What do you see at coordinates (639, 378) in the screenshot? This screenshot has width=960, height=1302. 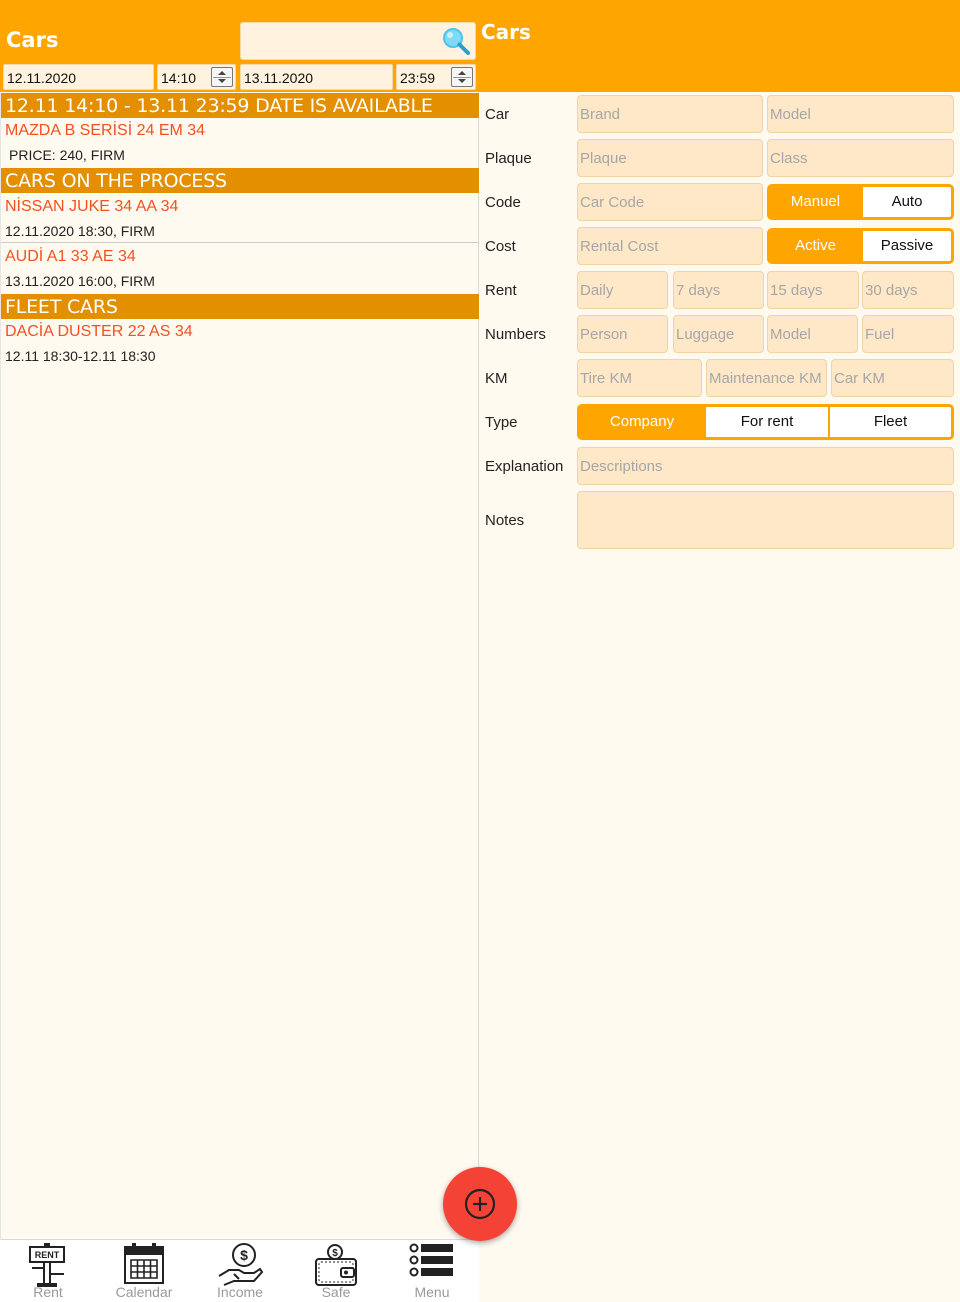 I see `tire-km-field: Tire KM` at bounding box center [639, 378].